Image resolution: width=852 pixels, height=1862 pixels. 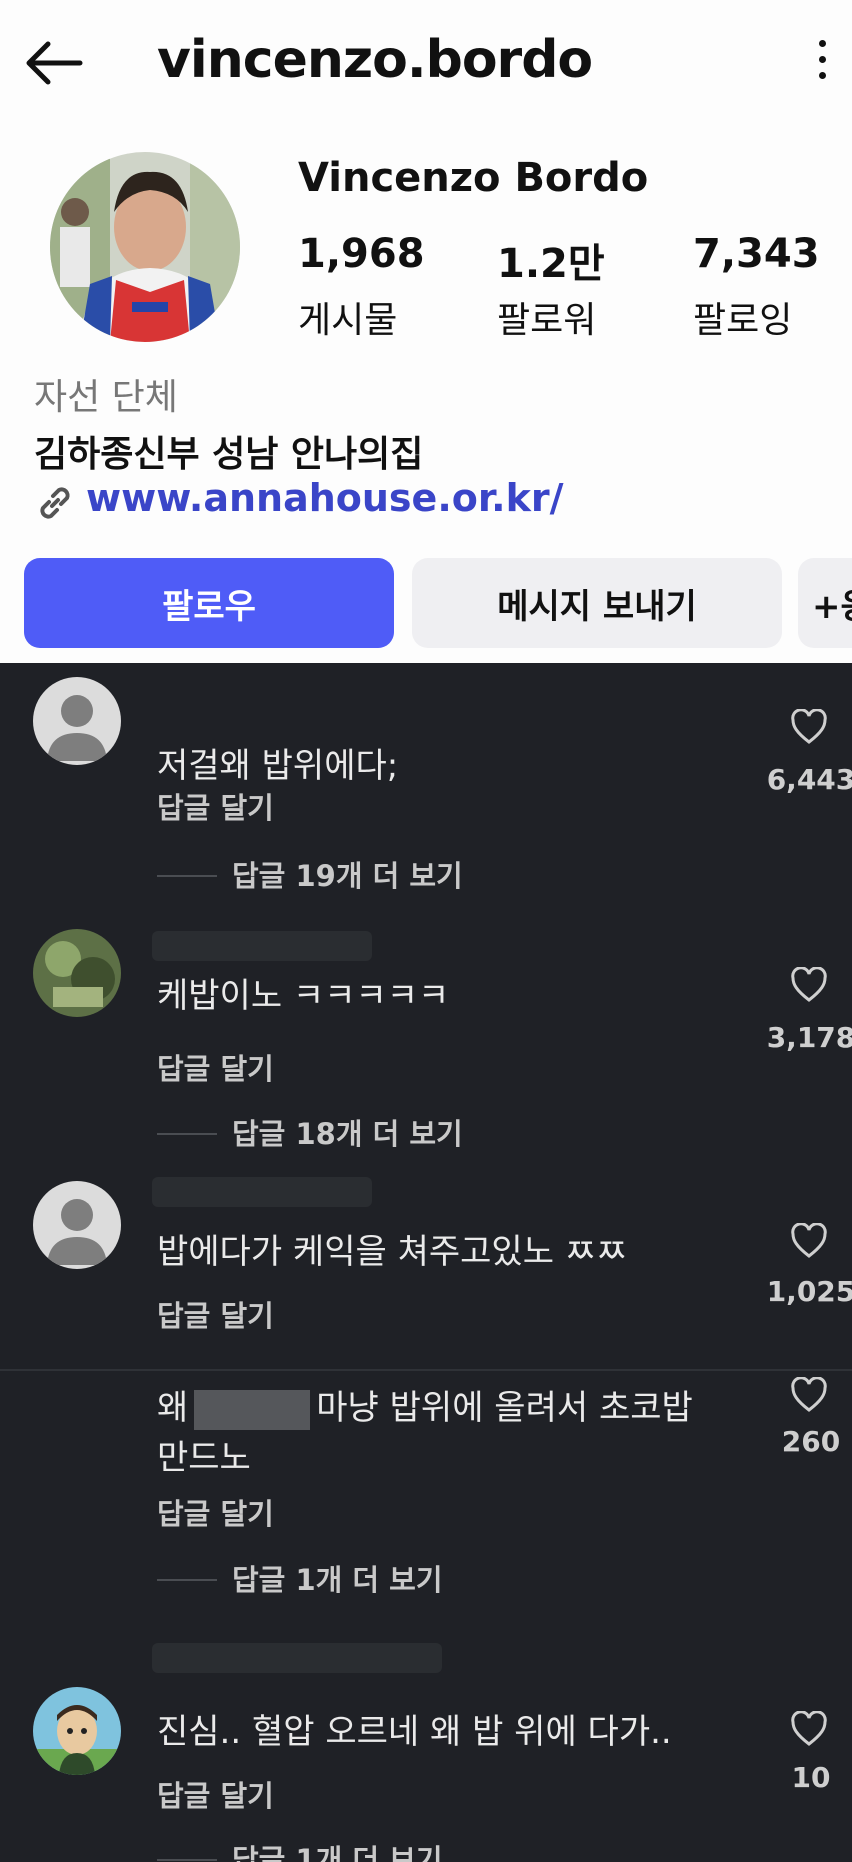 What do you see at coordinates (173, 1408) in the screenshot?
I see `comment-text-start: 왜` at bounding box center [173, 1408].